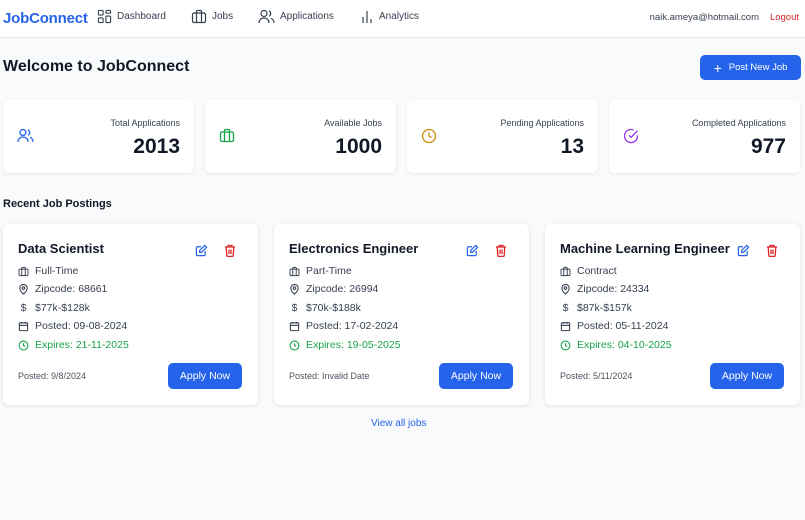 This screenshot has width=805, height=520. I want to click on job-expires-text: Expires: 21-11-2025, so click(82, 345).